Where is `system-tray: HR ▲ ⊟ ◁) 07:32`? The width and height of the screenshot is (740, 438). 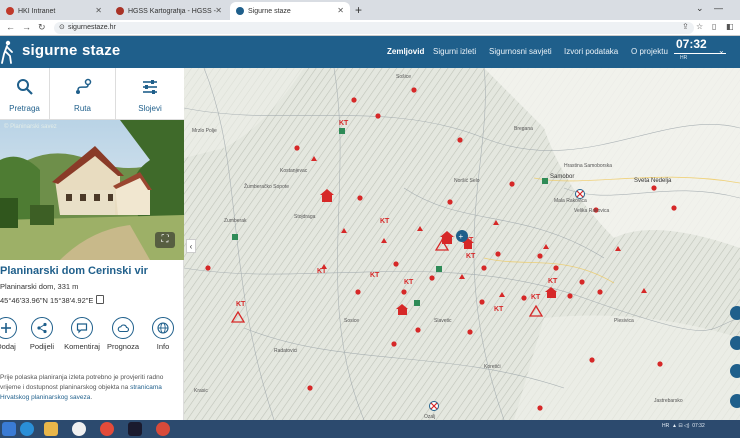
system-tray: HR ▲ ⊟ ◁) 07:32 is located at coordinates (683, 426).